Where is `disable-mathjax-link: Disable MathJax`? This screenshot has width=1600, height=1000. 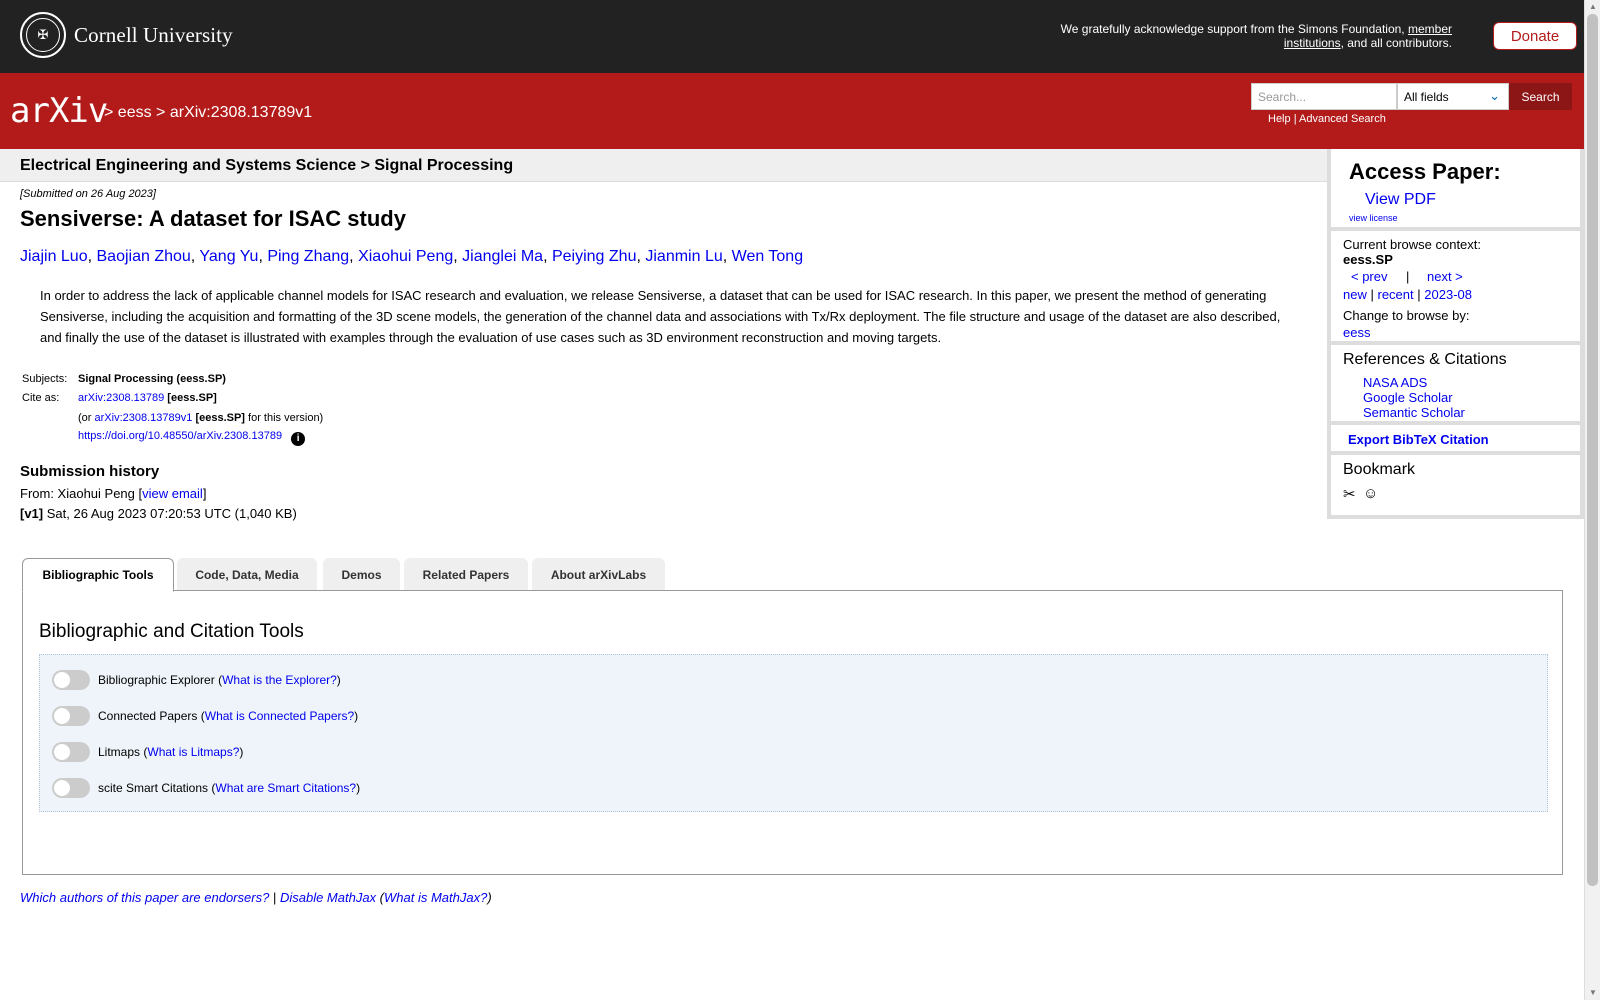 disable-mathjax-link: Disable MathJax is located at coordinates (328, 897).